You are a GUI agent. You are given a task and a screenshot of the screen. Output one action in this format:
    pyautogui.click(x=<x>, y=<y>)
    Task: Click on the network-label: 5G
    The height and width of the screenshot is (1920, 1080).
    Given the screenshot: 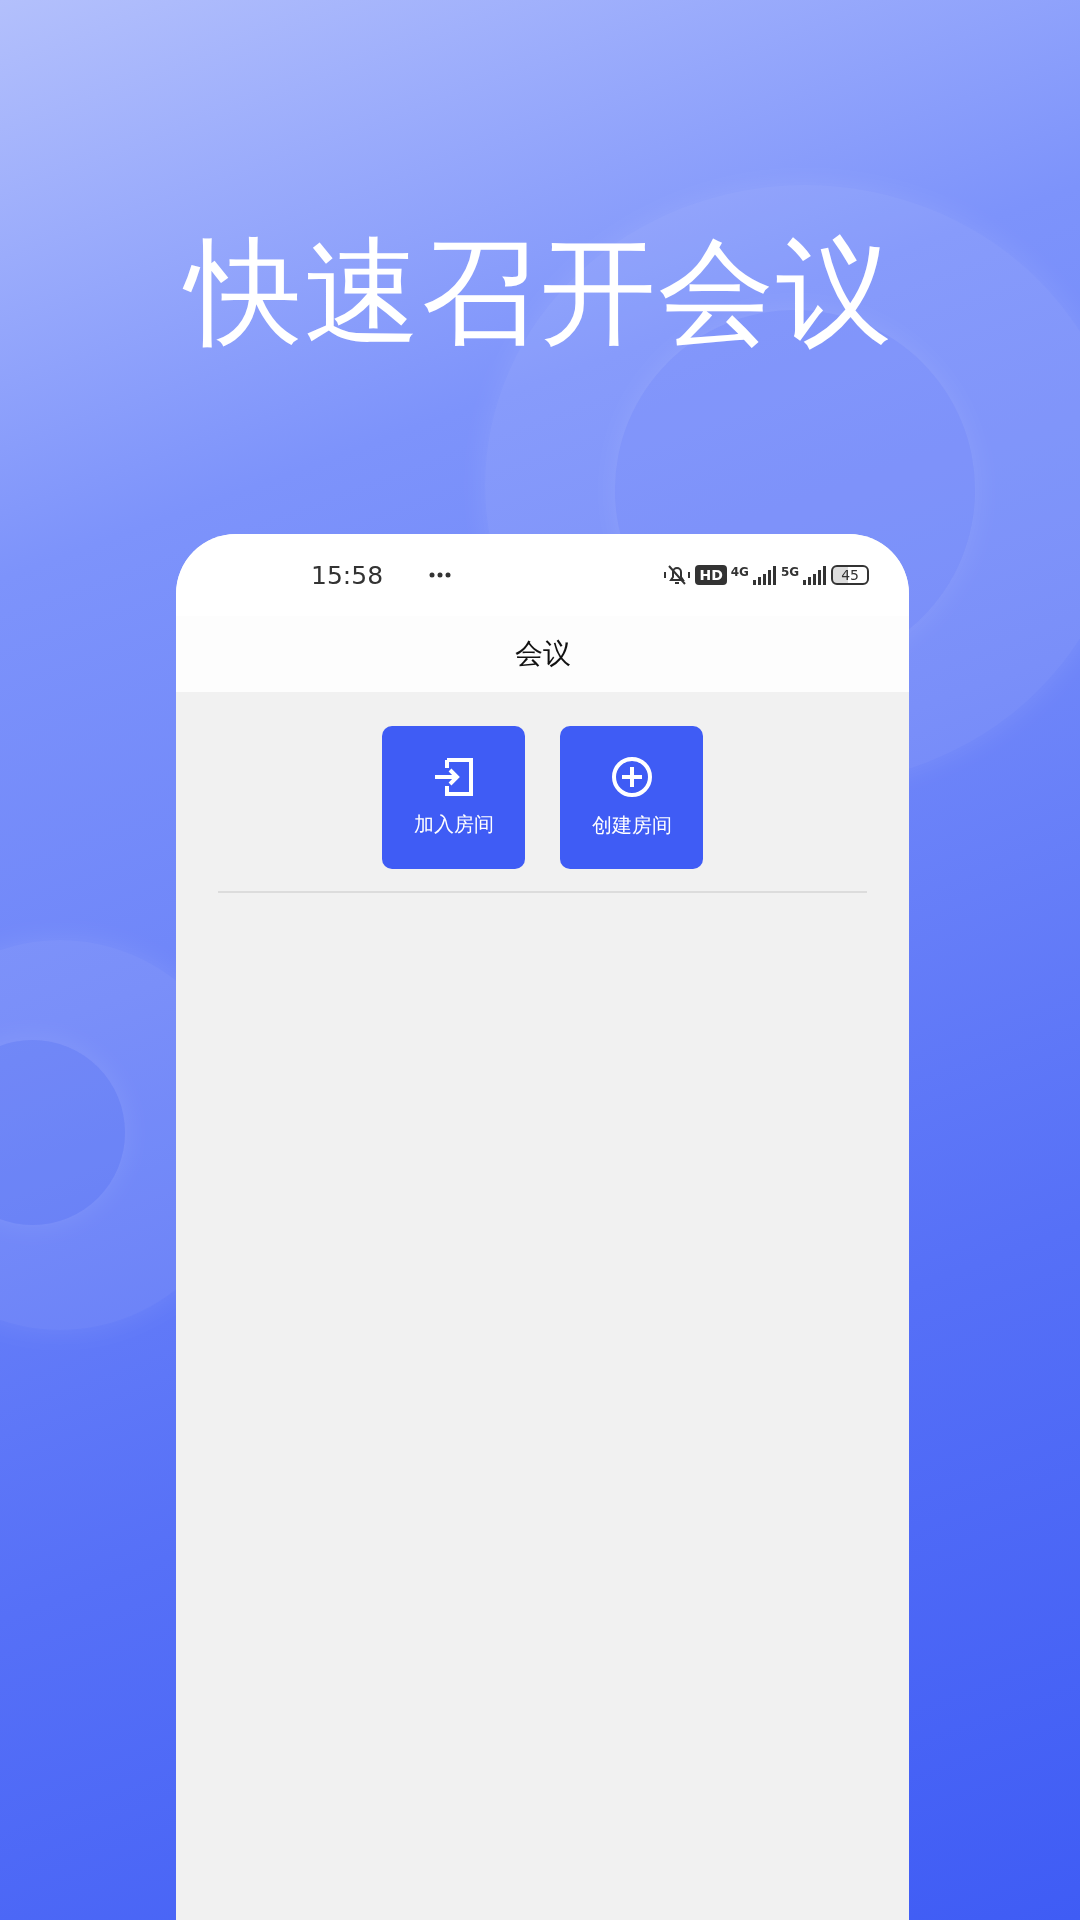 What is the action you would take?
    pyautogui.click(x=790, y=572)
    